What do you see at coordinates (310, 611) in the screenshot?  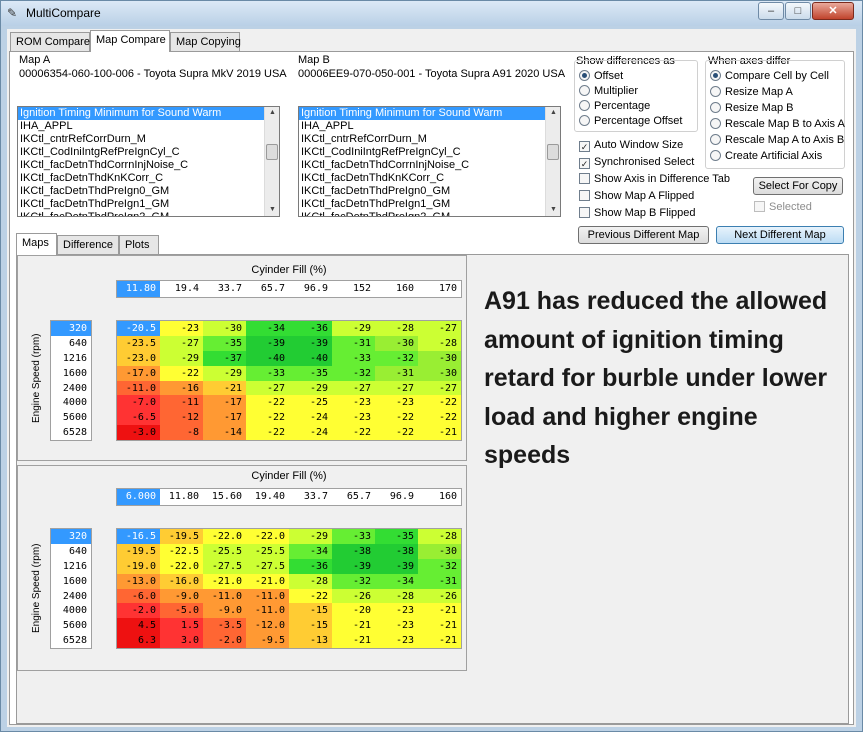 I see `map-cell: -15` at bounding box center [310, 611].